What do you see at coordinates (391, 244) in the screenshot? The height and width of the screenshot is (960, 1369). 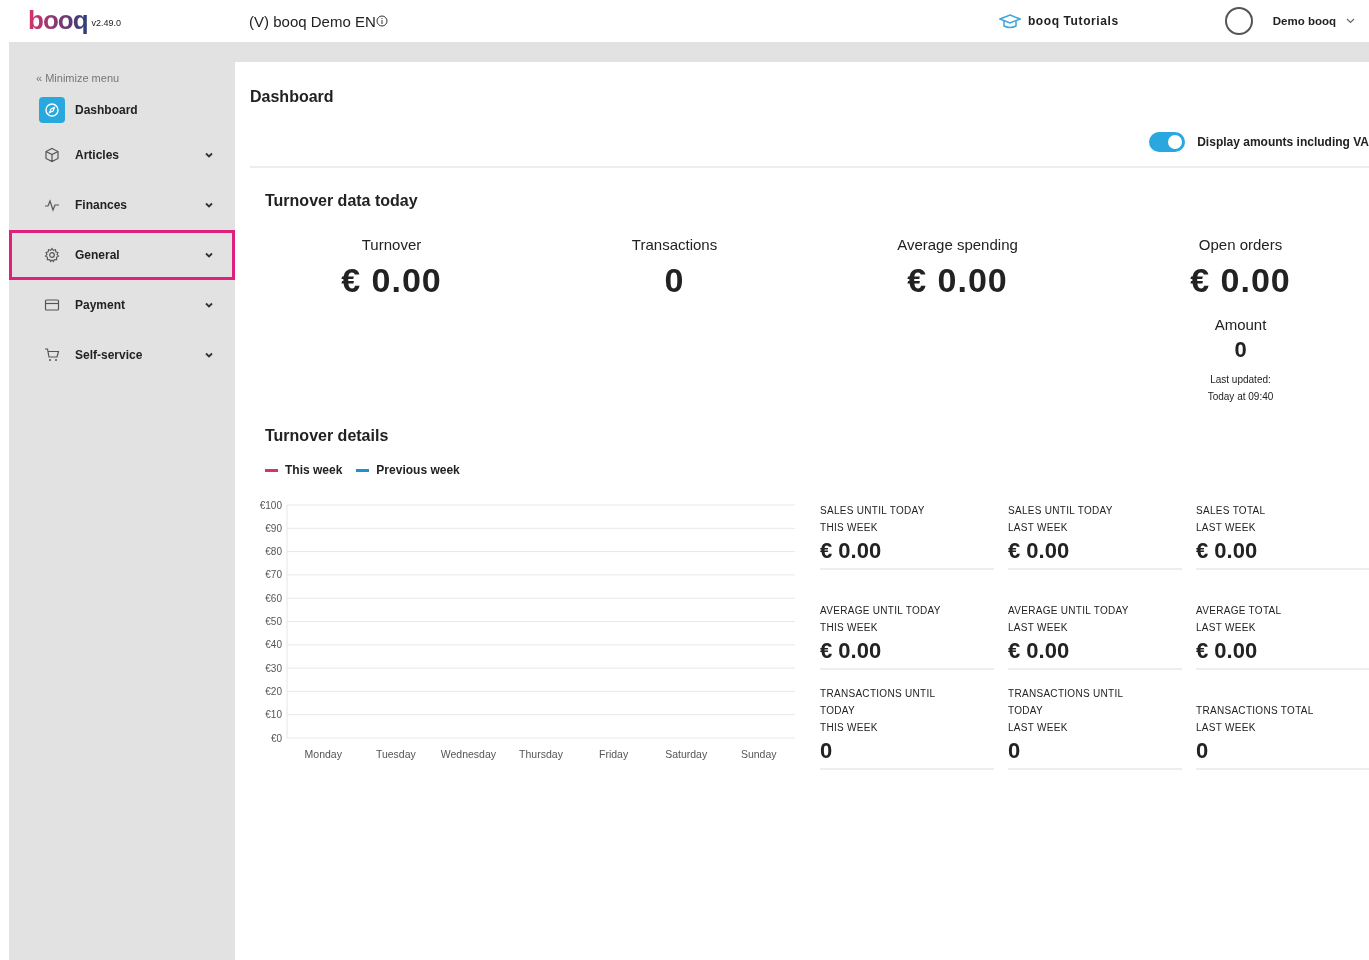 I see `metric-label: Turnover` at bounding box center [391, 244].